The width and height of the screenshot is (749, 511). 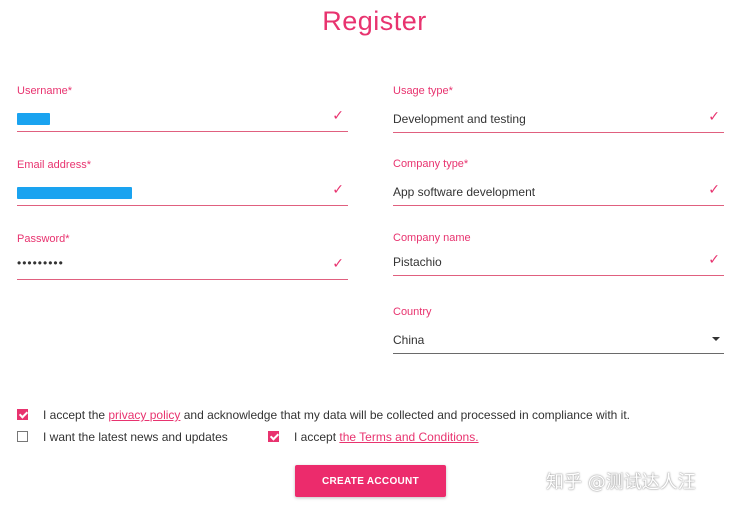 What do you see at coordinates (558, 342) in the screenshot?
I see `country-select: China` at bounding box center [558, 342].